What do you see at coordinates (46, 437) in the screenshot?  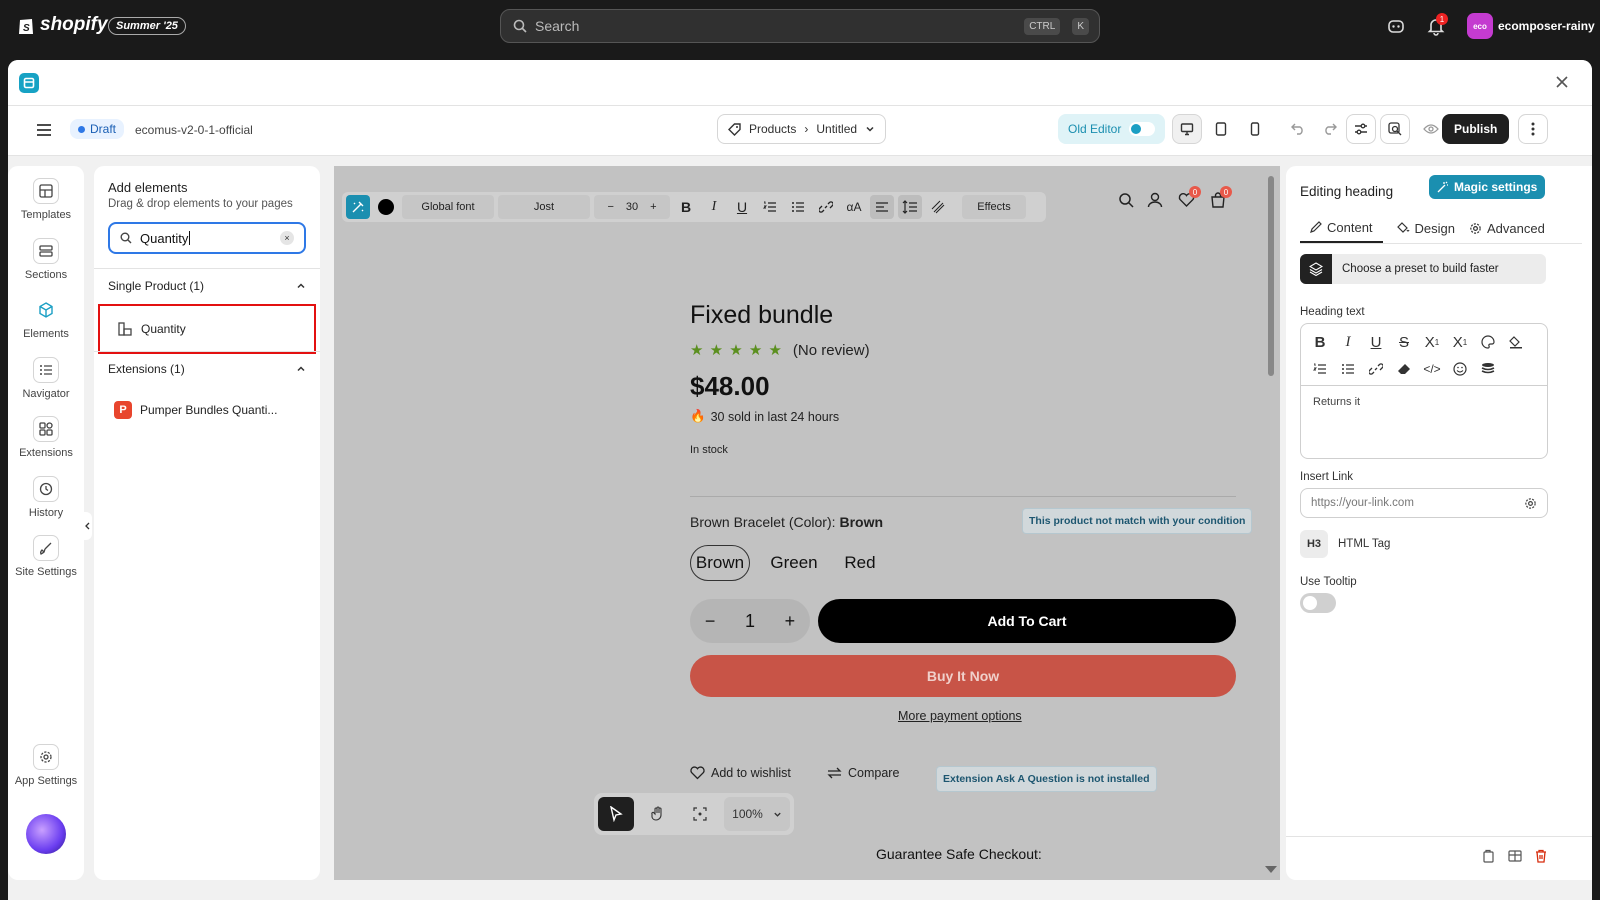 I see `rail-extensions: Extensions` at bounding box center [46, 437].